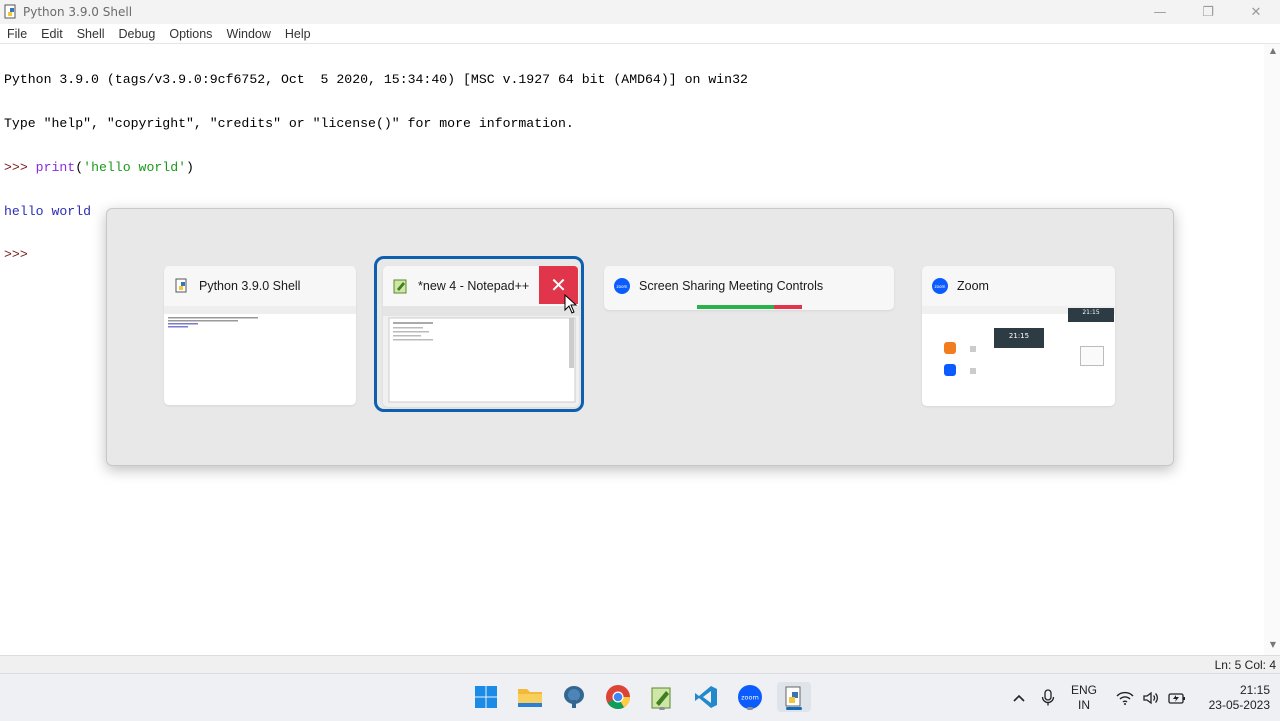 Image resolution: width=1280 pixels, height=721 pixels. What do you see at coordinates (1176, 698) in the screenshot?
I see `battery-charging-icon` at bounding box center [1176, 698].